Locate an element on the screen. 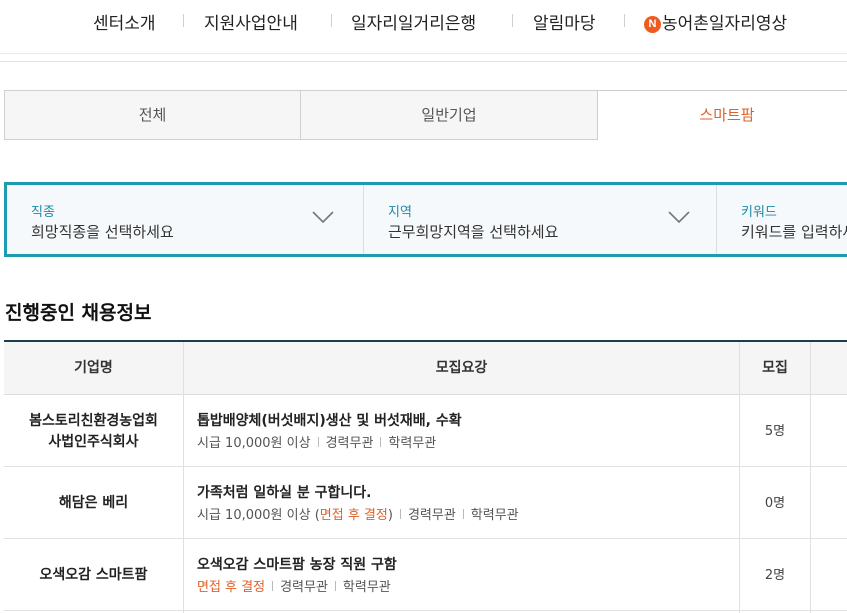  job-meta: 시급 10,000원 이상 (면접 후 결정) 경력무관 학력무관 is located at coordinates (358, 515).